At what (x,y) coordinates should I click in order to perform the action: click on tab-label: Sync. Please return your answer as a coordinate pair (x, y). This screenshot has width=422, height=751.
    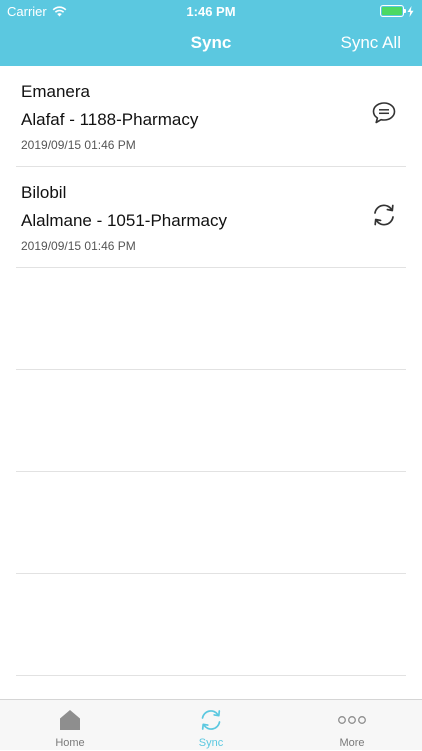
    Looking at the image, I should click on (211, 743).